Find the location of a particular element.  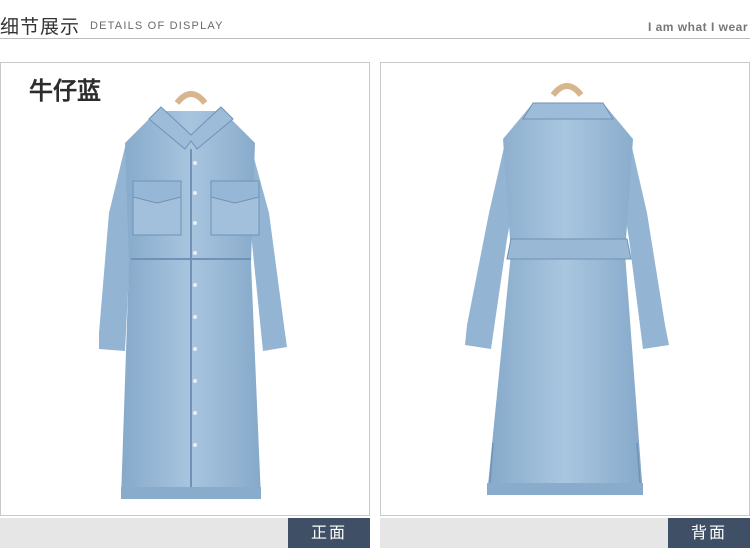

color-name-label: 牛仔蓝 is located at coordinates (65, 91).